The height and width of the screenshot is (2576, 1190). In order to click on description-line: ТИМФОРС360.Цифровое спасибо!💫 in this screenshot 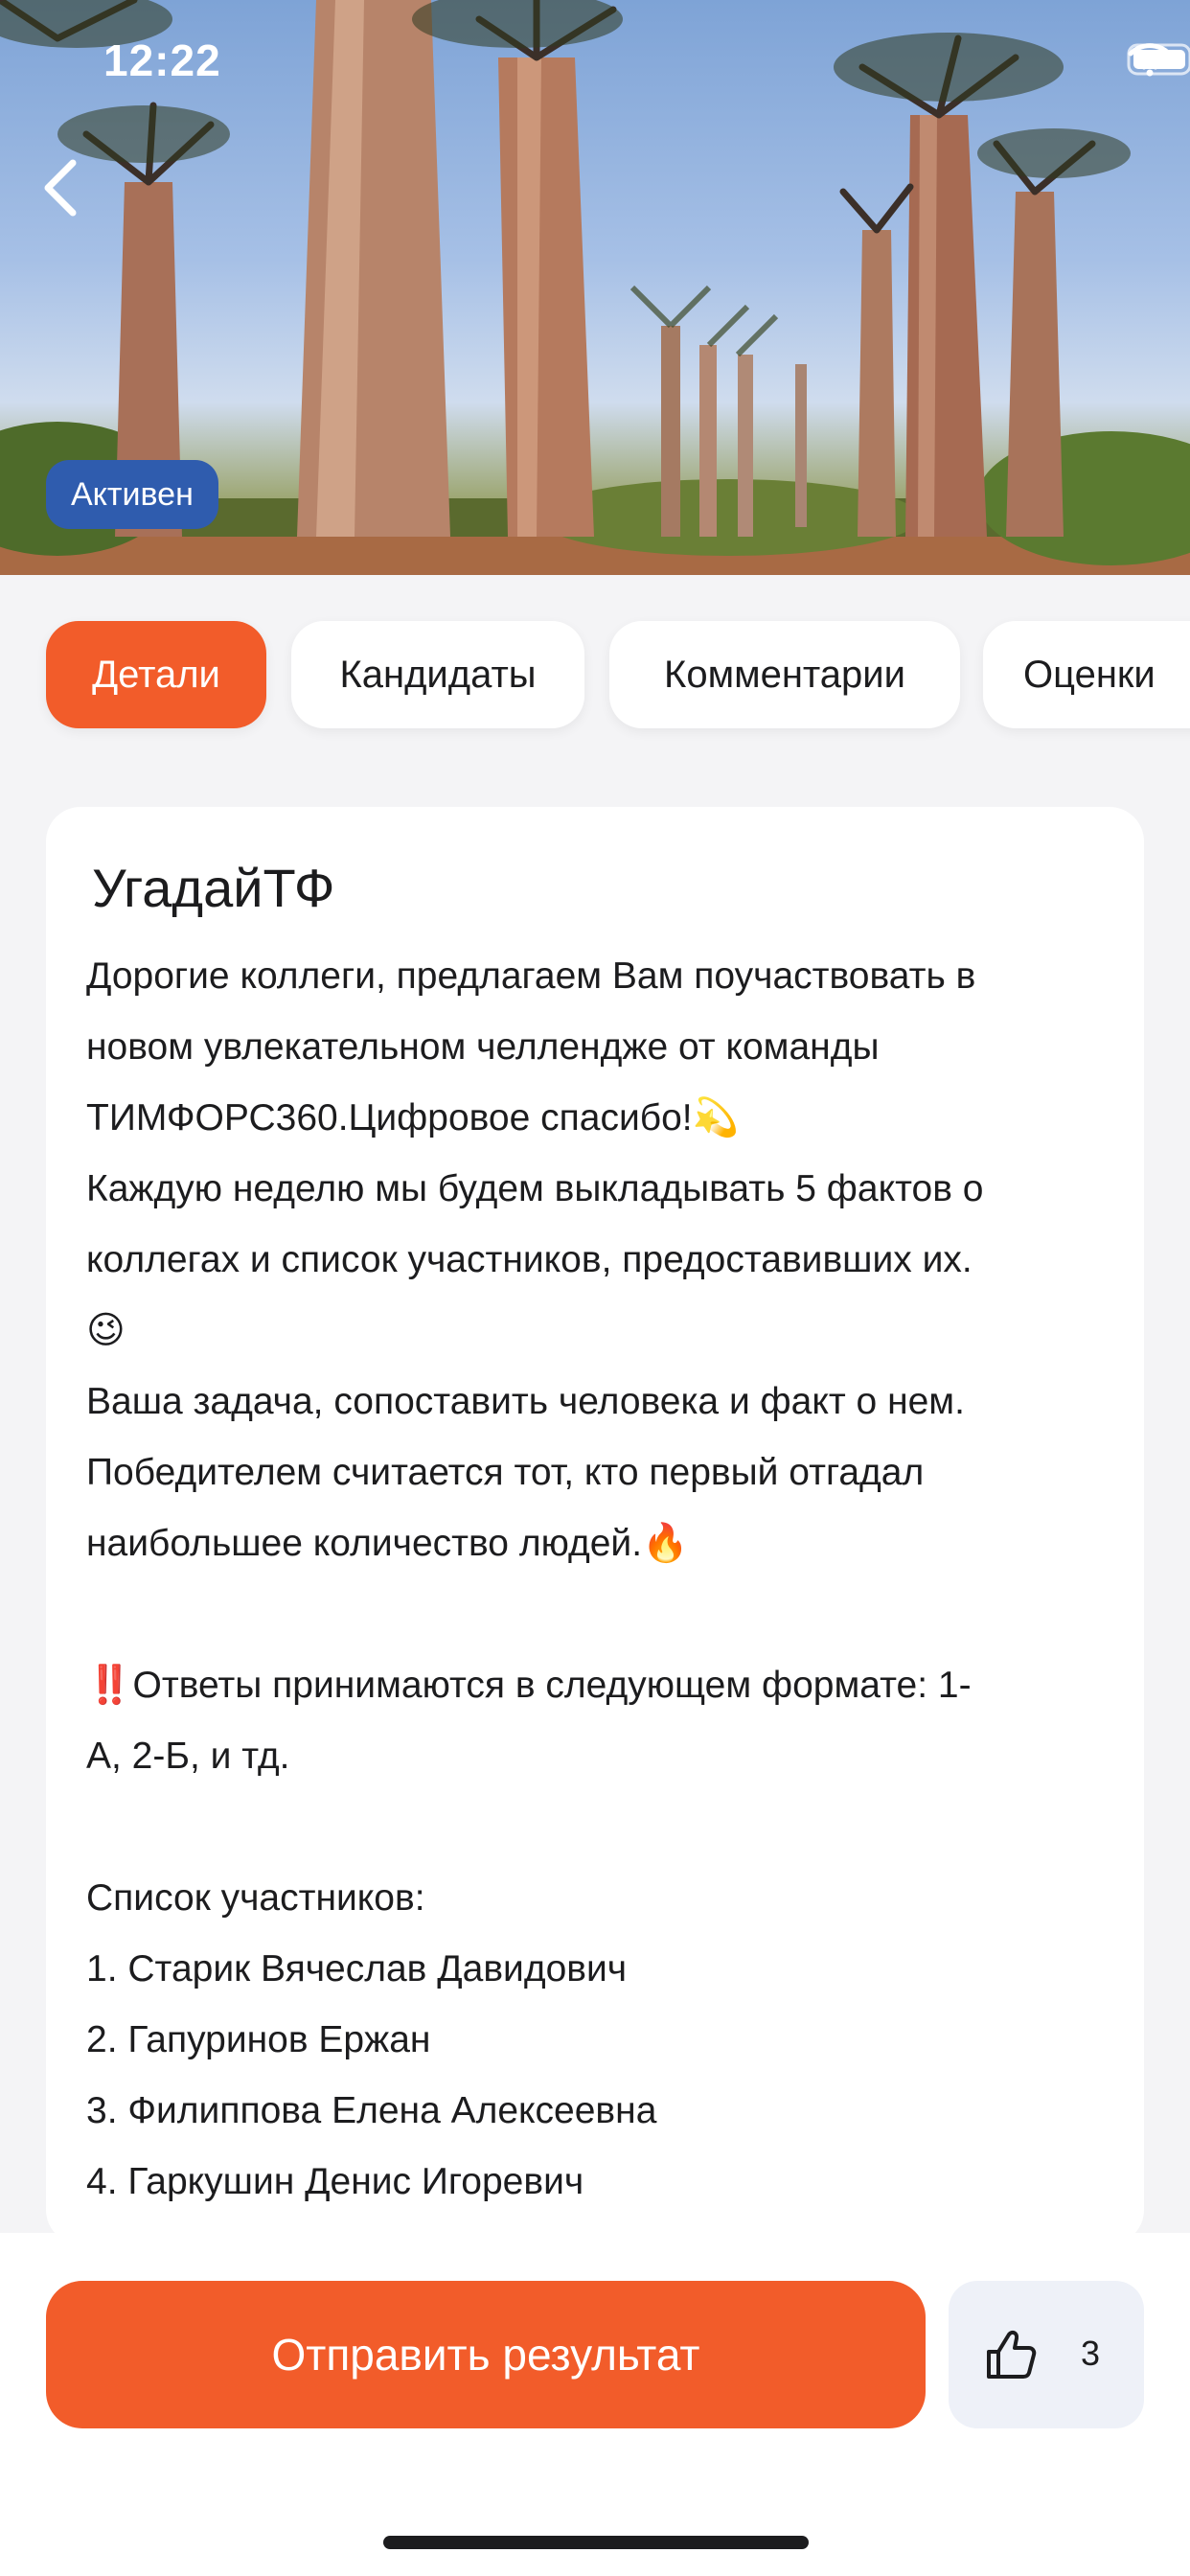, I will do `click(413, 1117)`.